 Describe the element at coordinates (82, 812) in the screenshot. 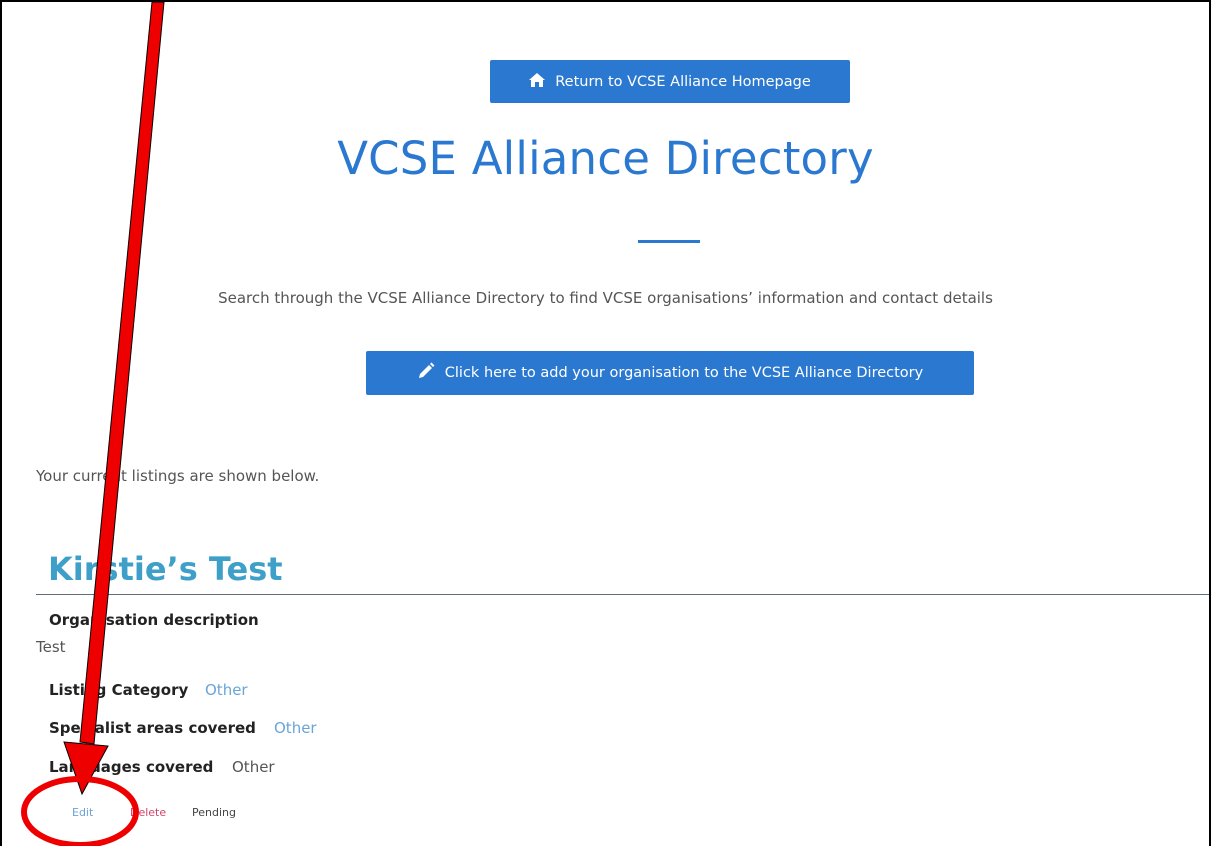

I see `edit-link: Edit` at that location.